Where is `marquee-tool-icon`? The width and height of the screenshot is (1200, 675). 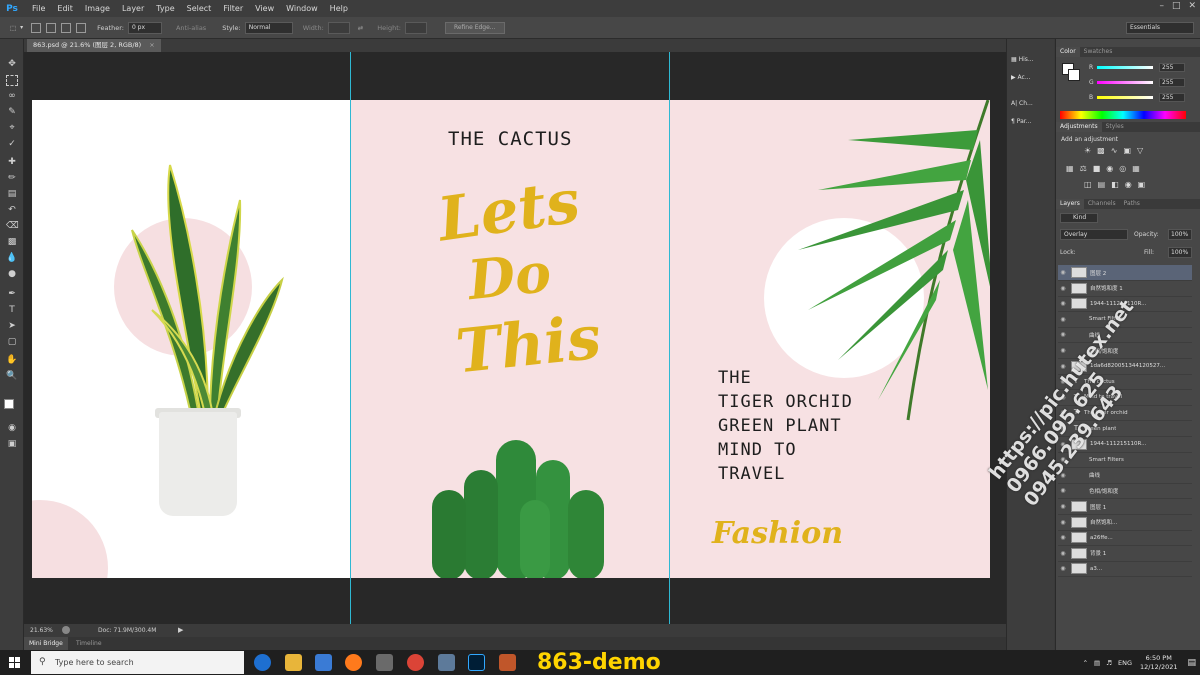
marquee-tool-icon is located at coordinates (12, 80).